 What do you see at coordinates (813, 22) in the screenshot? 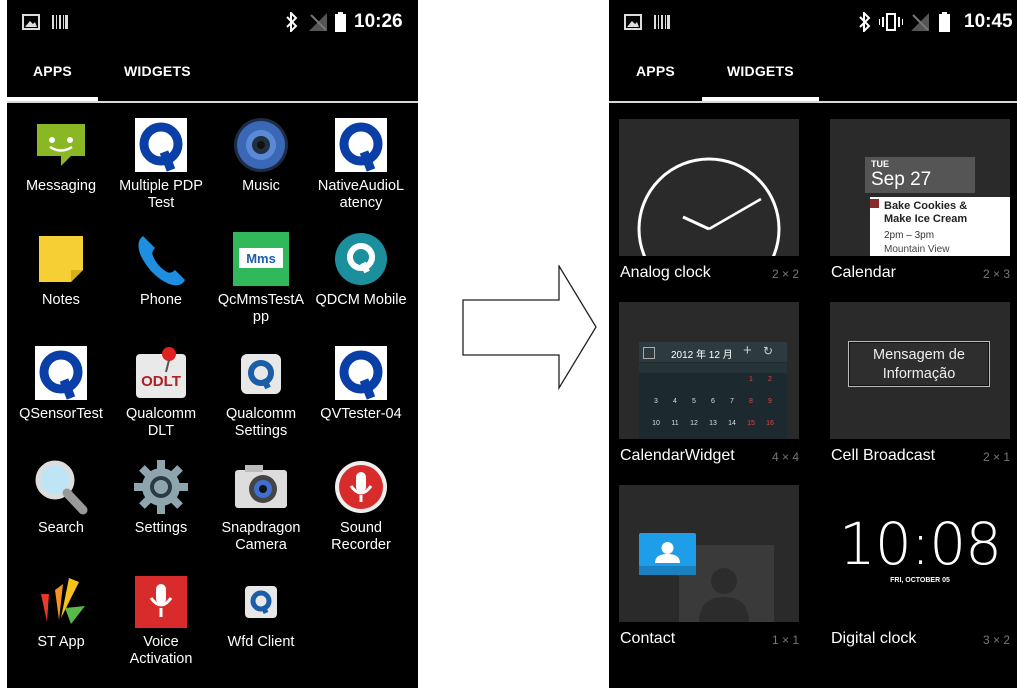
I see `status-bar: 10:45` at bounding box center [813, 22].